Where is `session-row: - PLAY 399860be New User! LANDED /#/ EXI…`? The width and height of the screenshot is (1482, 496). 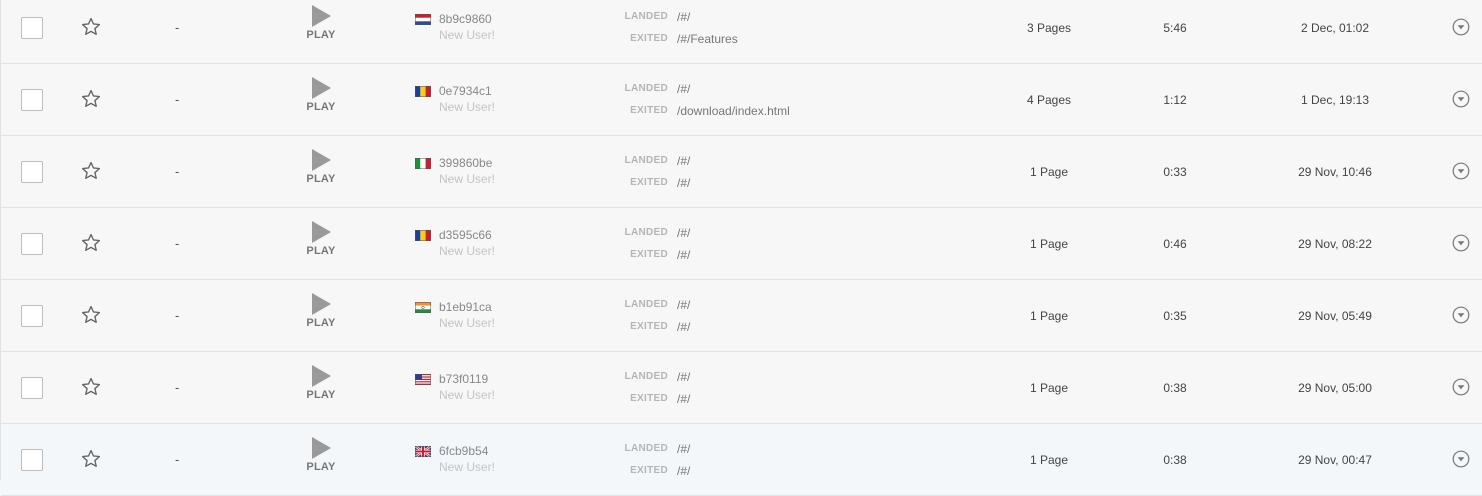 session-row: - PLAY 399860be New User! LANDED /#/ EXI… is located at coordinates (741, 172).